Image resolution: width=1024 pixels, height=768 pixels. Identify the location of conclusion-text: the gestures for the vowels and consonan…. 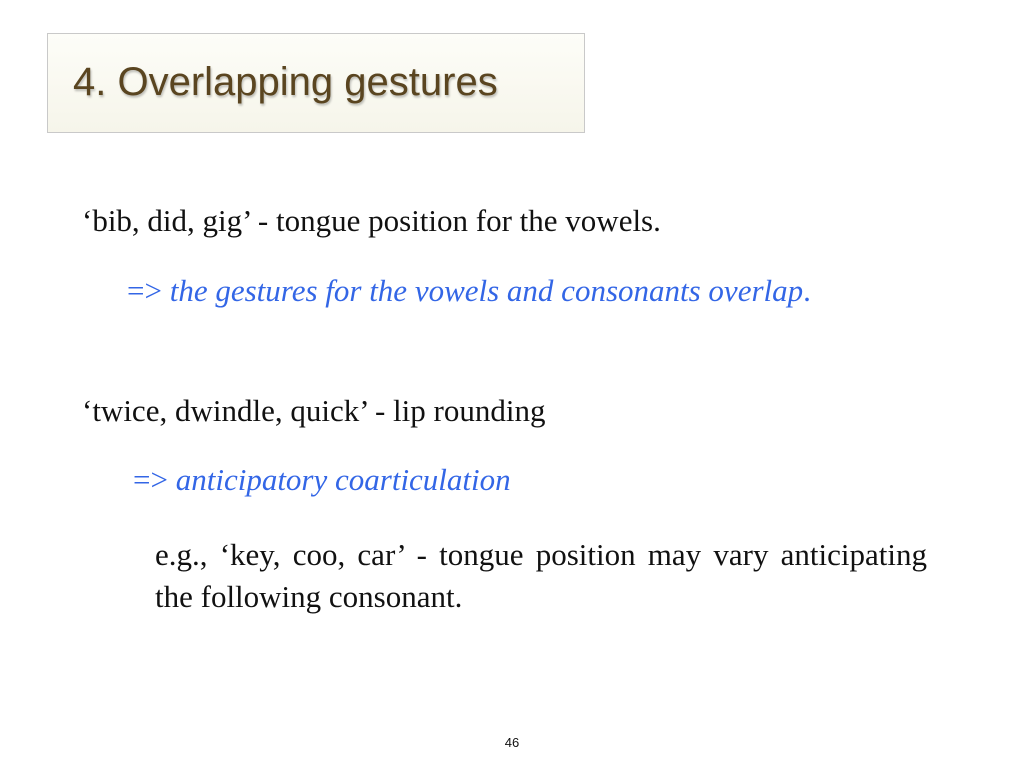
(486, 290).